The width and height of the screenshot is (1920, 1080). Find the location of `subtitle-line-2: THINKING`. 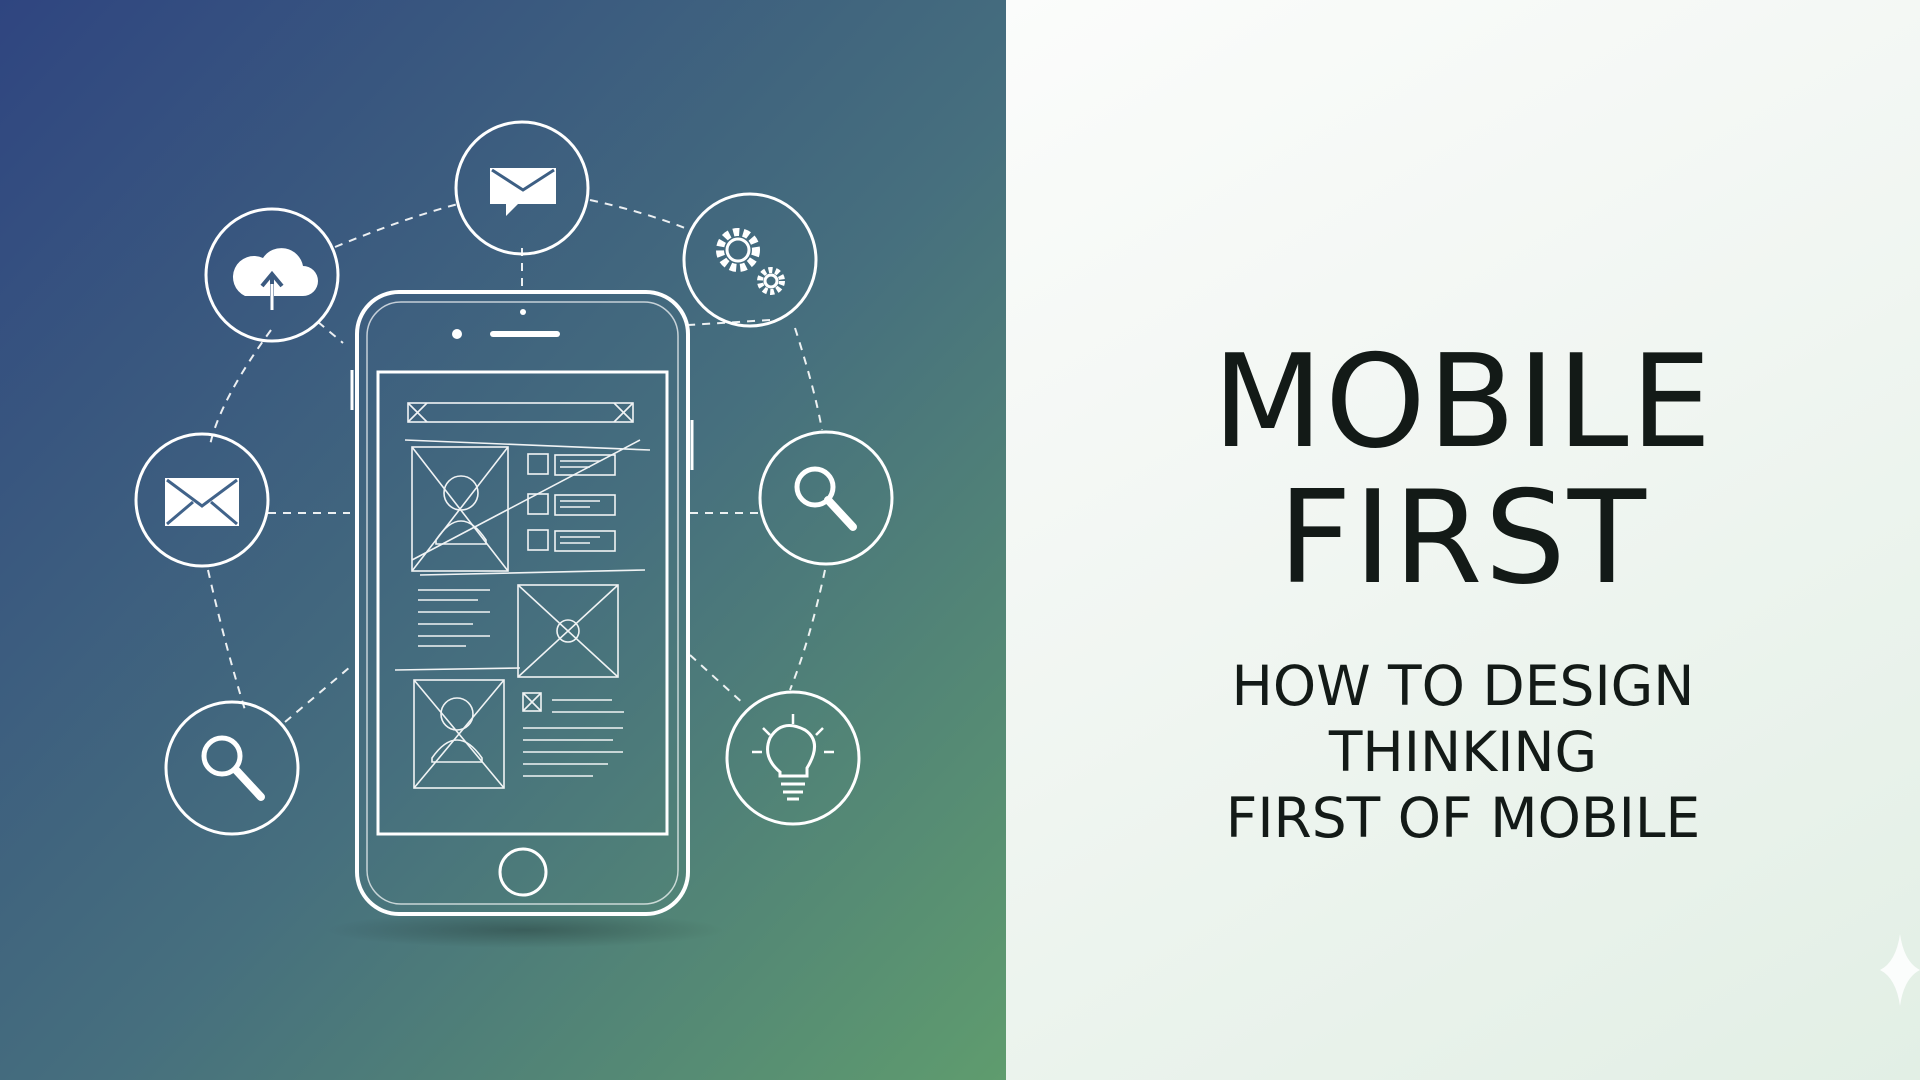

subtitle-line-2: THINKING is located at coordinates (1463, 752).